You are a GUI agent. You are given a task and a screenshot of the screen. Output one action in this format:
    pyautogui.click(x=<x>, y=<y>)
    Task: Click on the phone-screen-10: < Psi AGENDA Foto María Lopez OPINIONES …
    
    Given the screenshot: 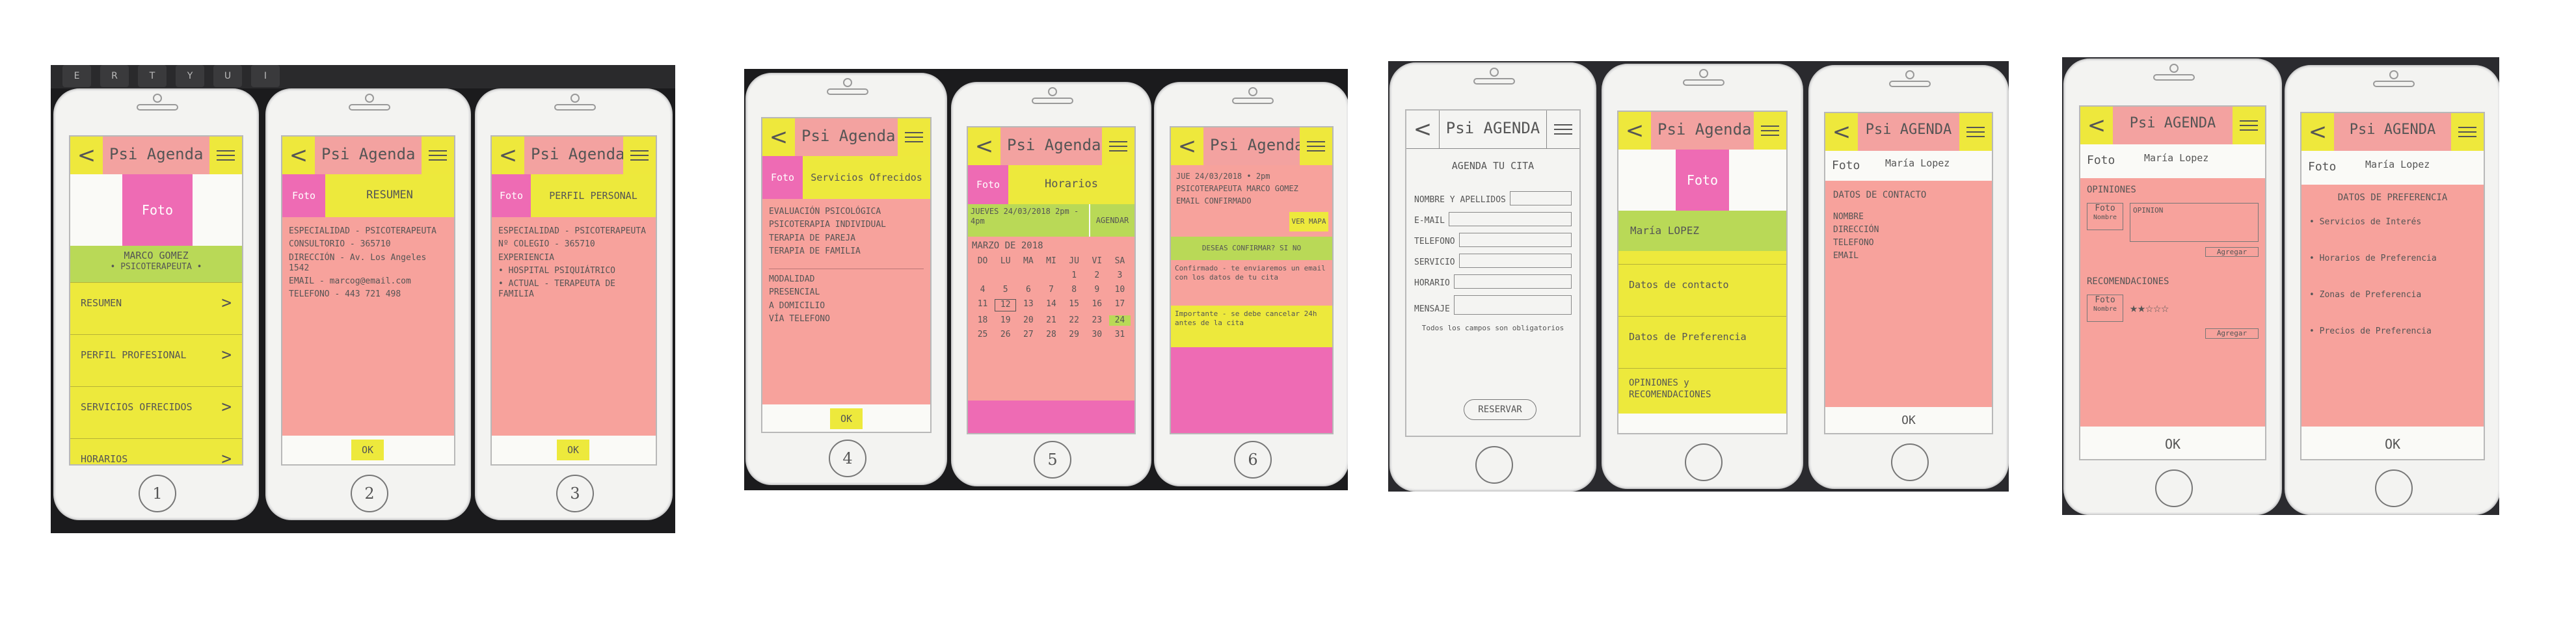 What is the action you would take?
    pyautogui.click(x=2172, y=287)
    